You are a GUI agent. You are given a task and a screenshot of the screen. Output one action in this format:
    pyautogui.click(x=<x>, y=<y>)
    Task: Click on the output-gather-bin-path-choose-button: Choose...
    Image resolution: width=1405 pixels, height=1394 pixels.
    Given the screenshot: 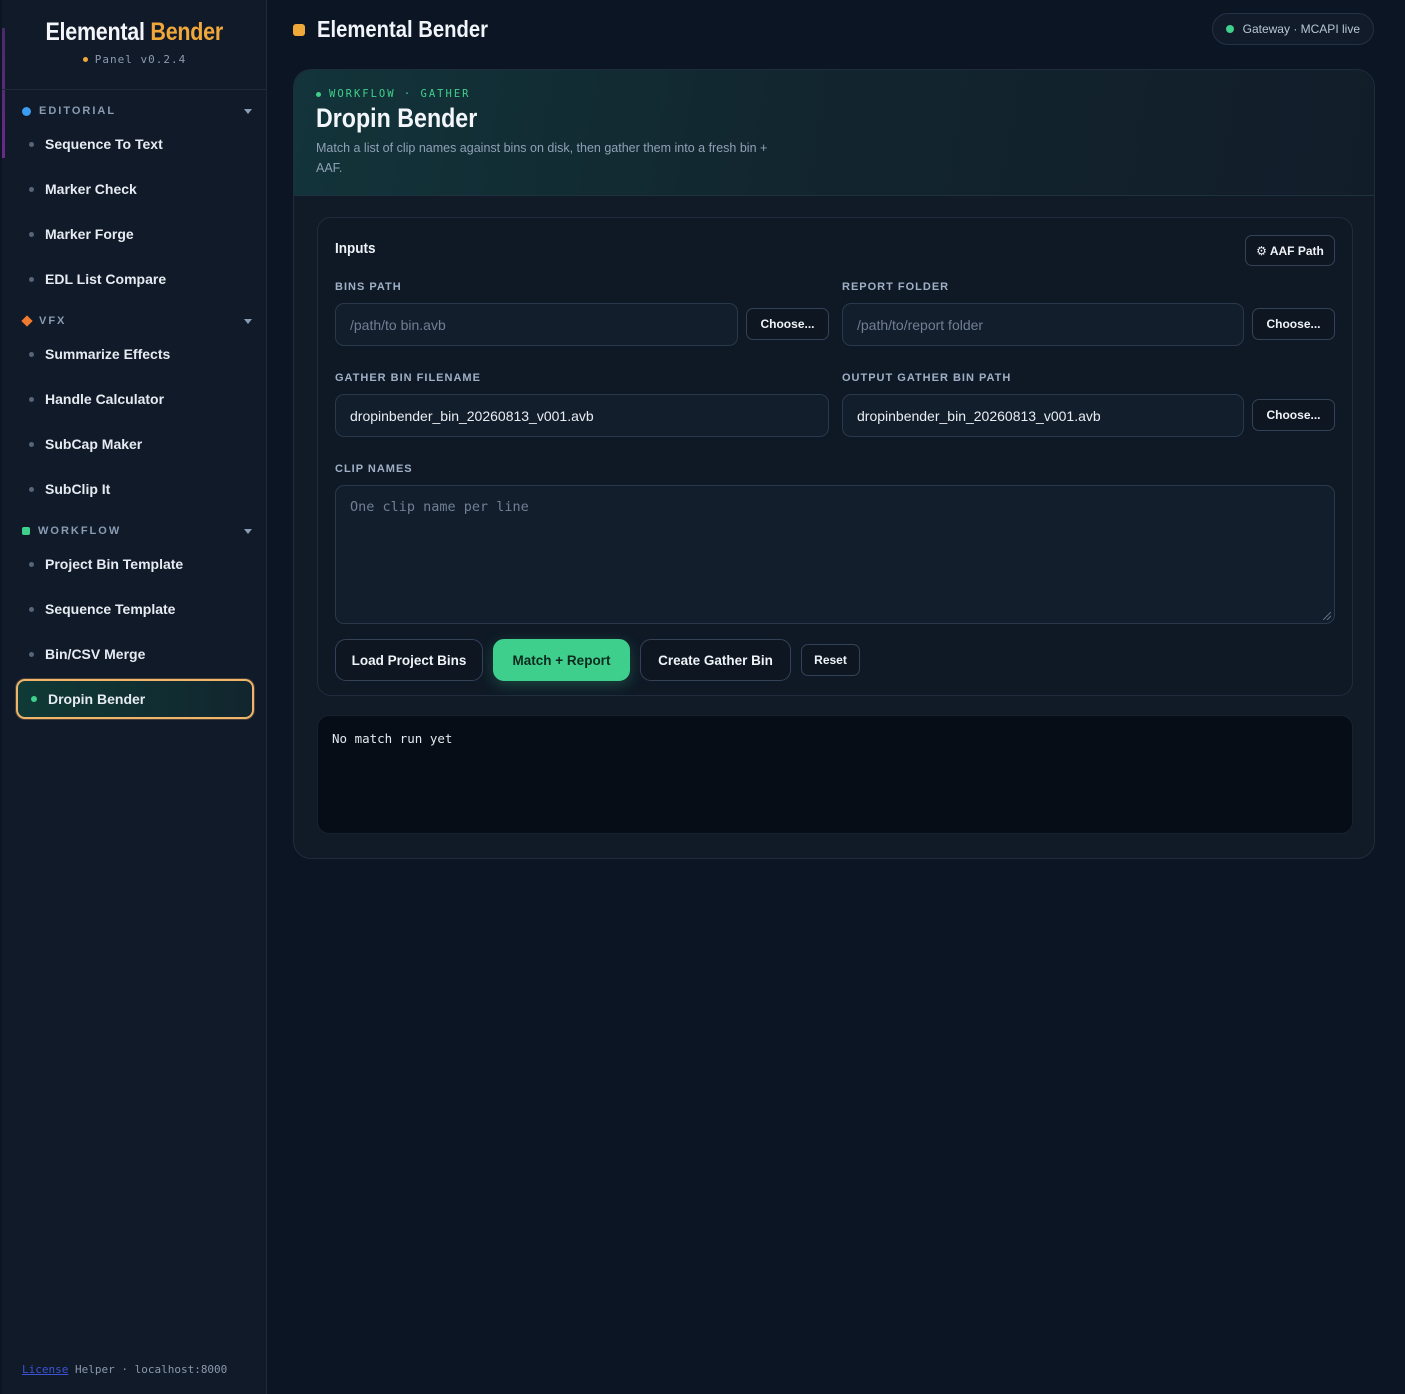 What is the action you would take?
    pyautogui.click(x=1293, y=415)
    